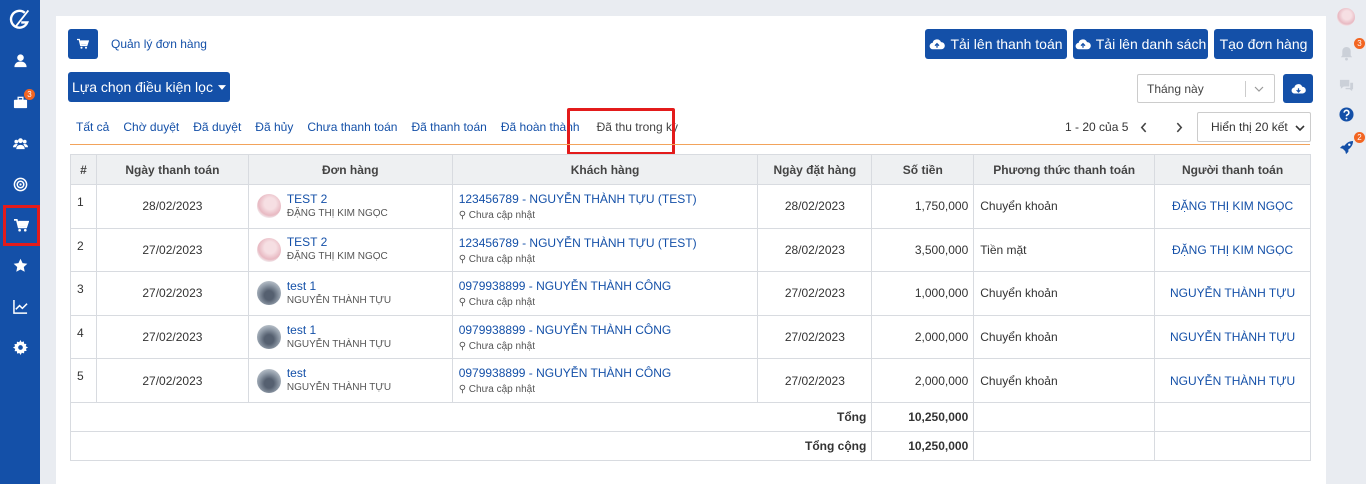 Image resolution: width=1366 pixels, height=484 pixels. I want to click on filter-button: Lựa chọn điều kiện lọc, so click(149, 87).